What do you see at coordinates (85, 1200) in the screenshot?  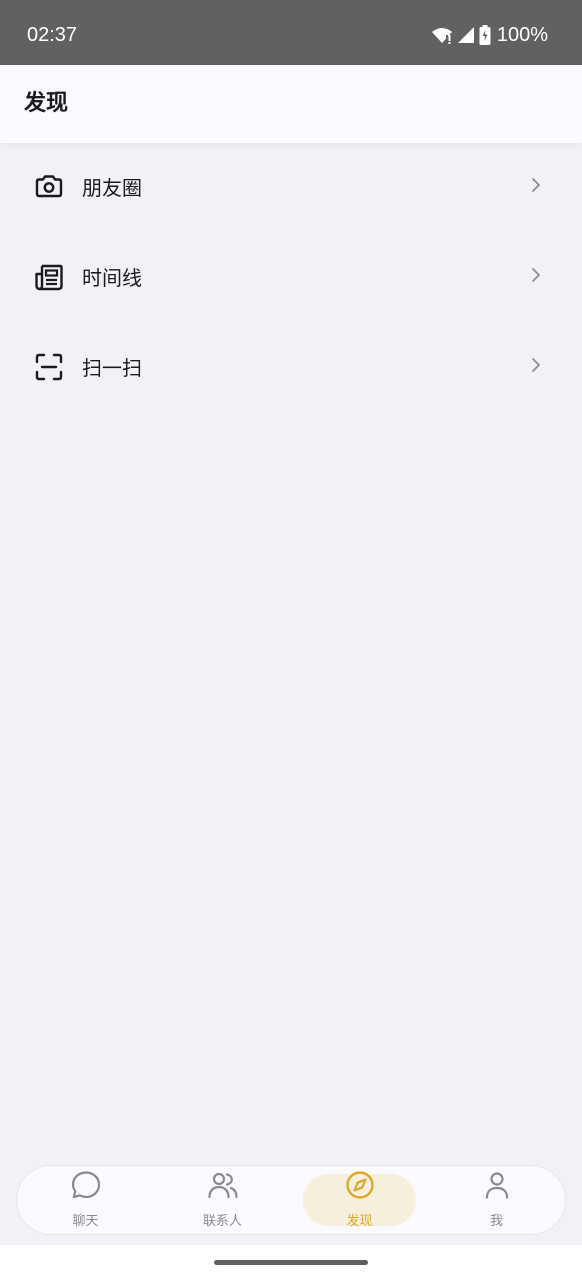 I see `nav-tab-chats: 聊天` at bounding box center [85, 1200].